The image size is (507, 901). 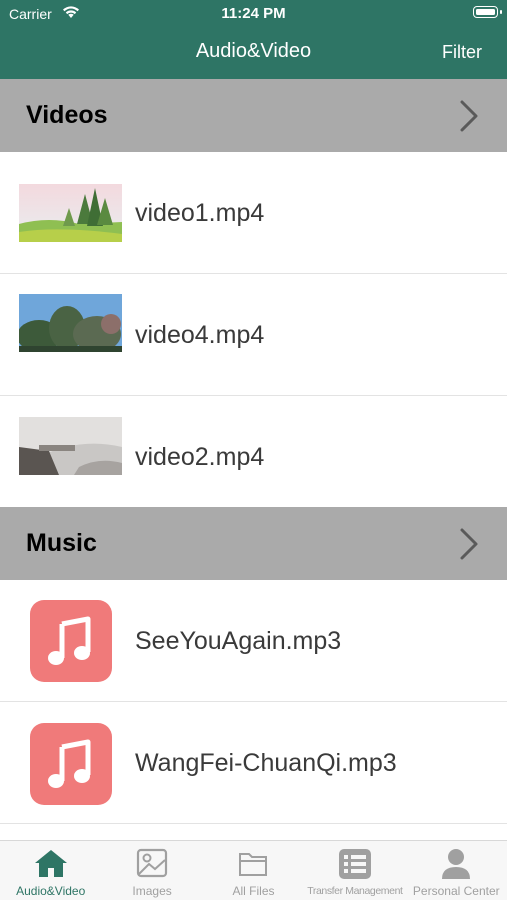 I want to click on filter-button: Filter, so click(x=462, y=52).